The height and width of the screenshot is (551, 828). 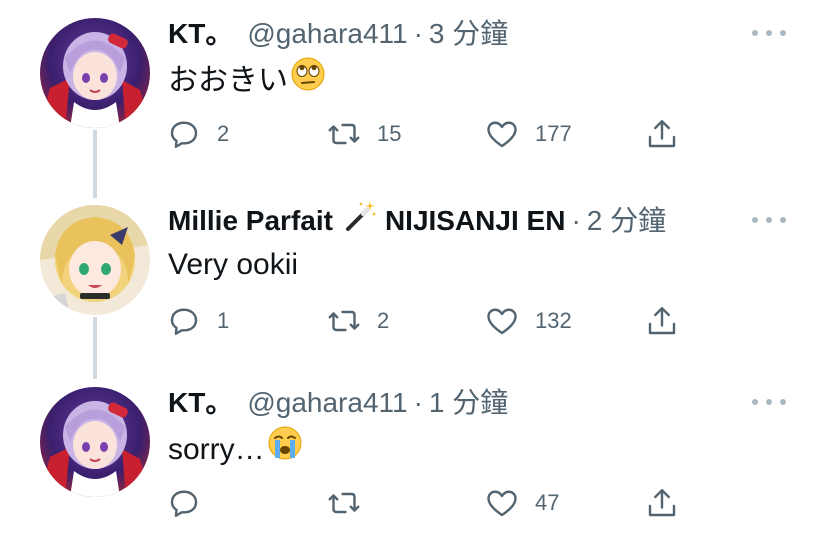 What do you see at coordinates (95, 260) in the screenshot?
I see `avatar-millie` at bounding box center [95, 260].